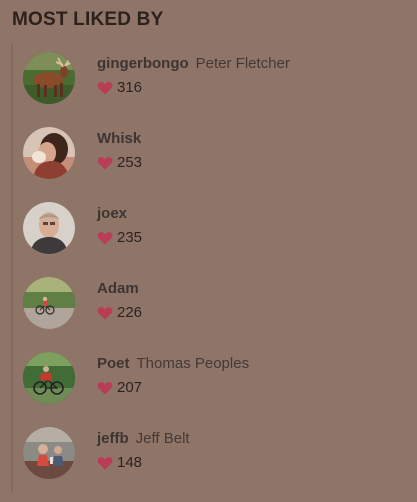  I want to click on liker-username: gingerbongo, so click(143, 63).